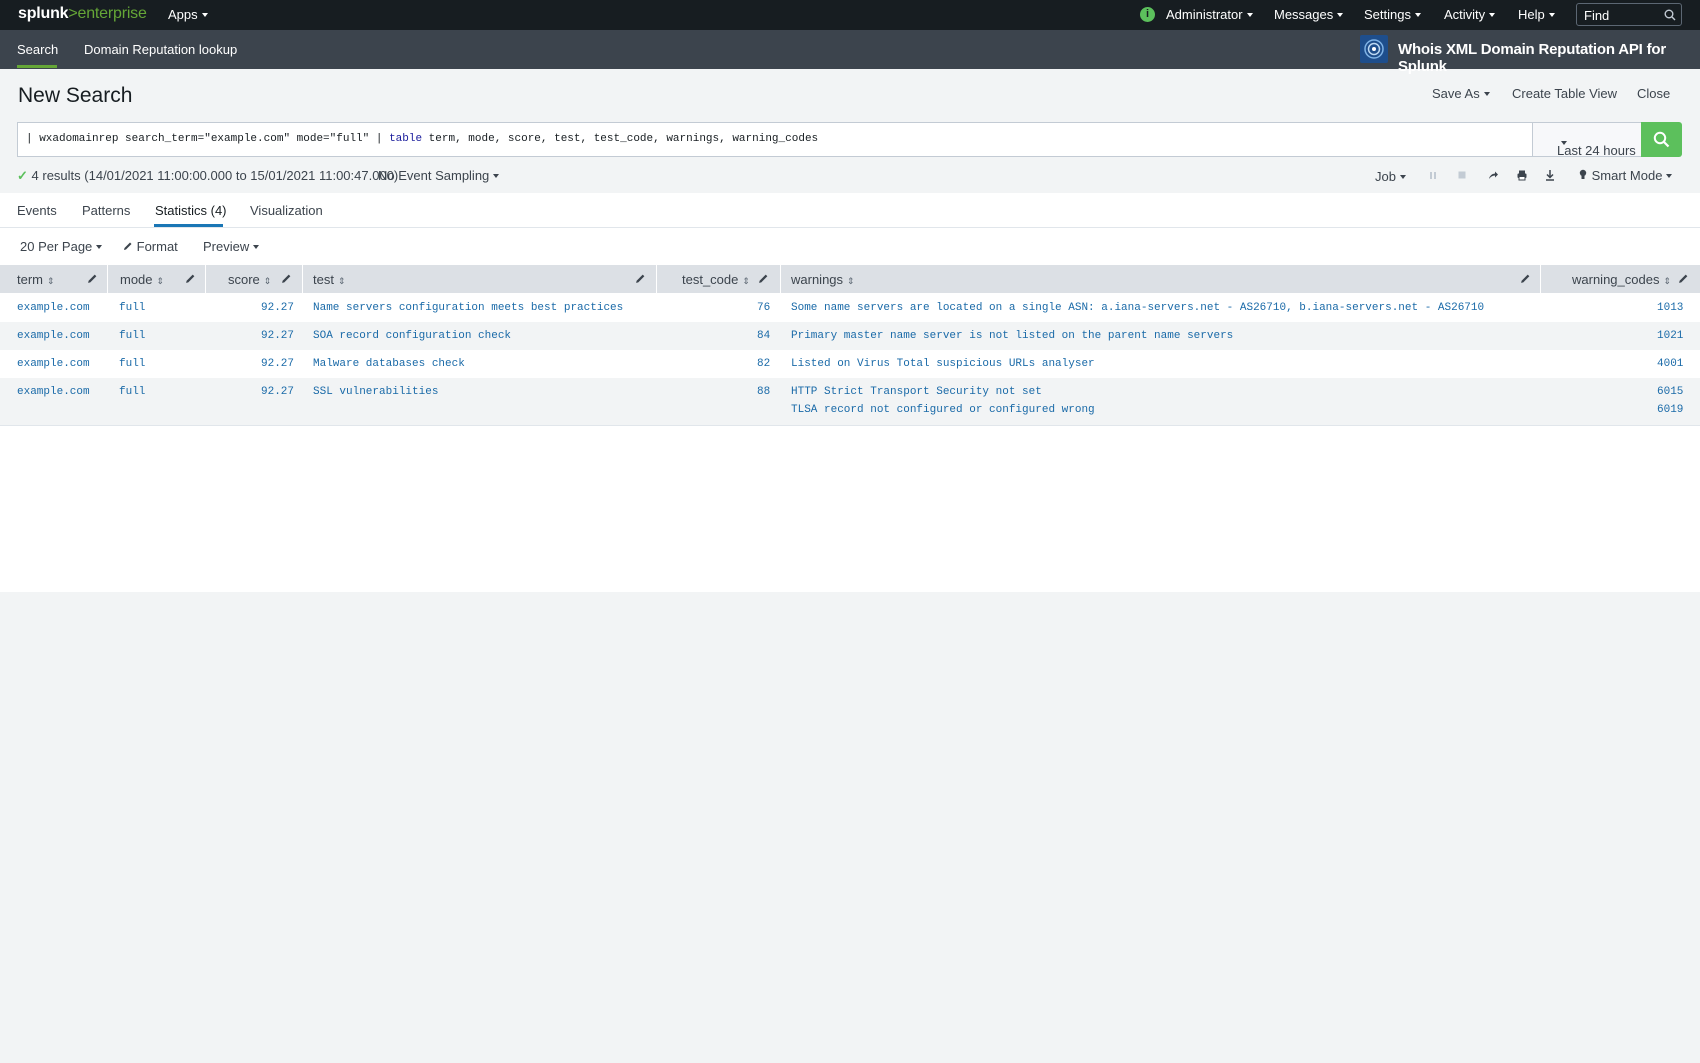 The height and width of the screenshot is (1063, 1700). I want to click on format-button: Format, so click(150, 246).